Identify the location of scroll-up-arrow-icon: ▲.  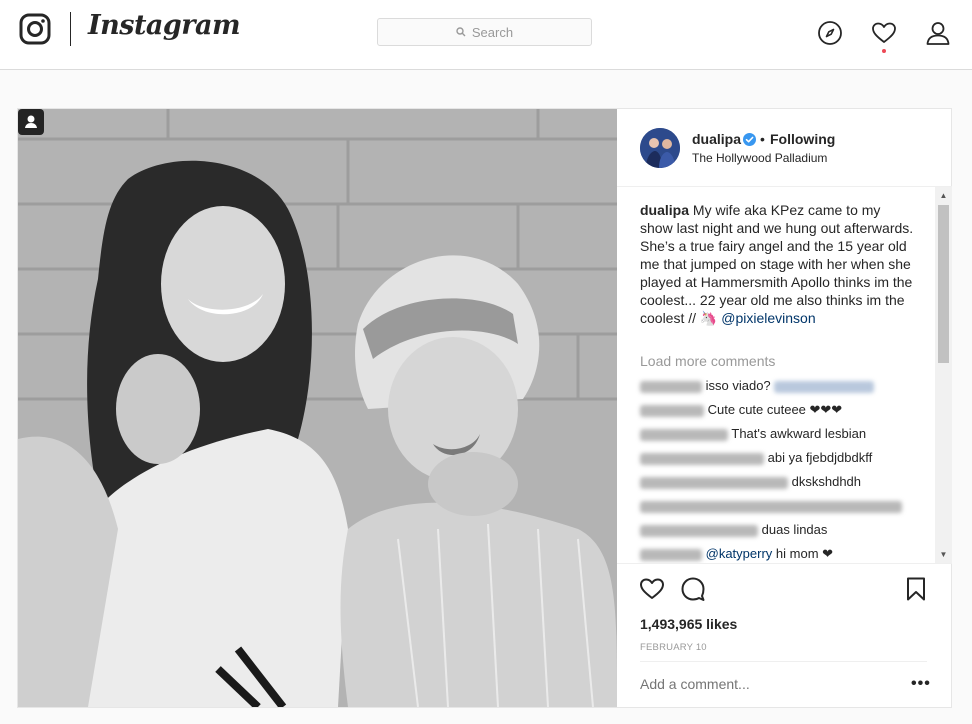
(943, 195).